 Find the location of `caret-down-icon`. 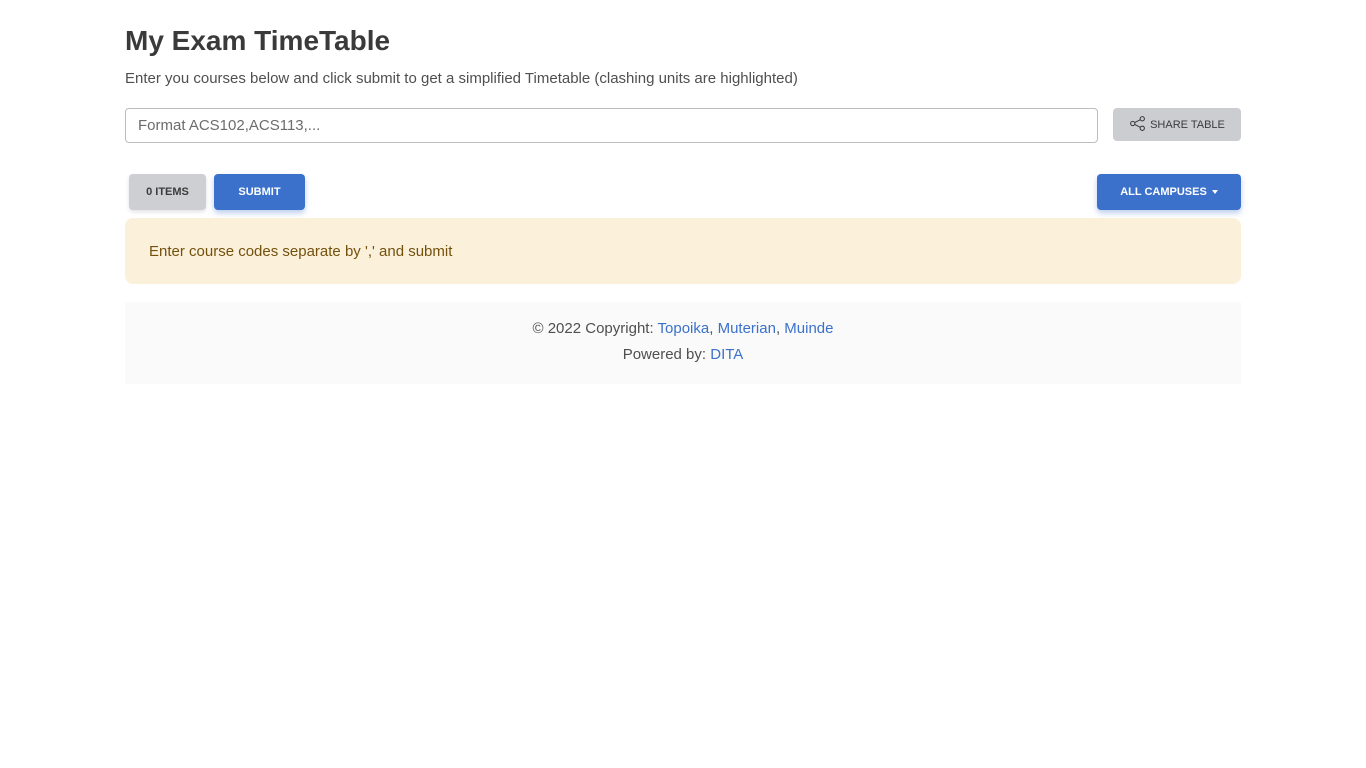

caret-down-icon is located at coordinates (1214, 192).